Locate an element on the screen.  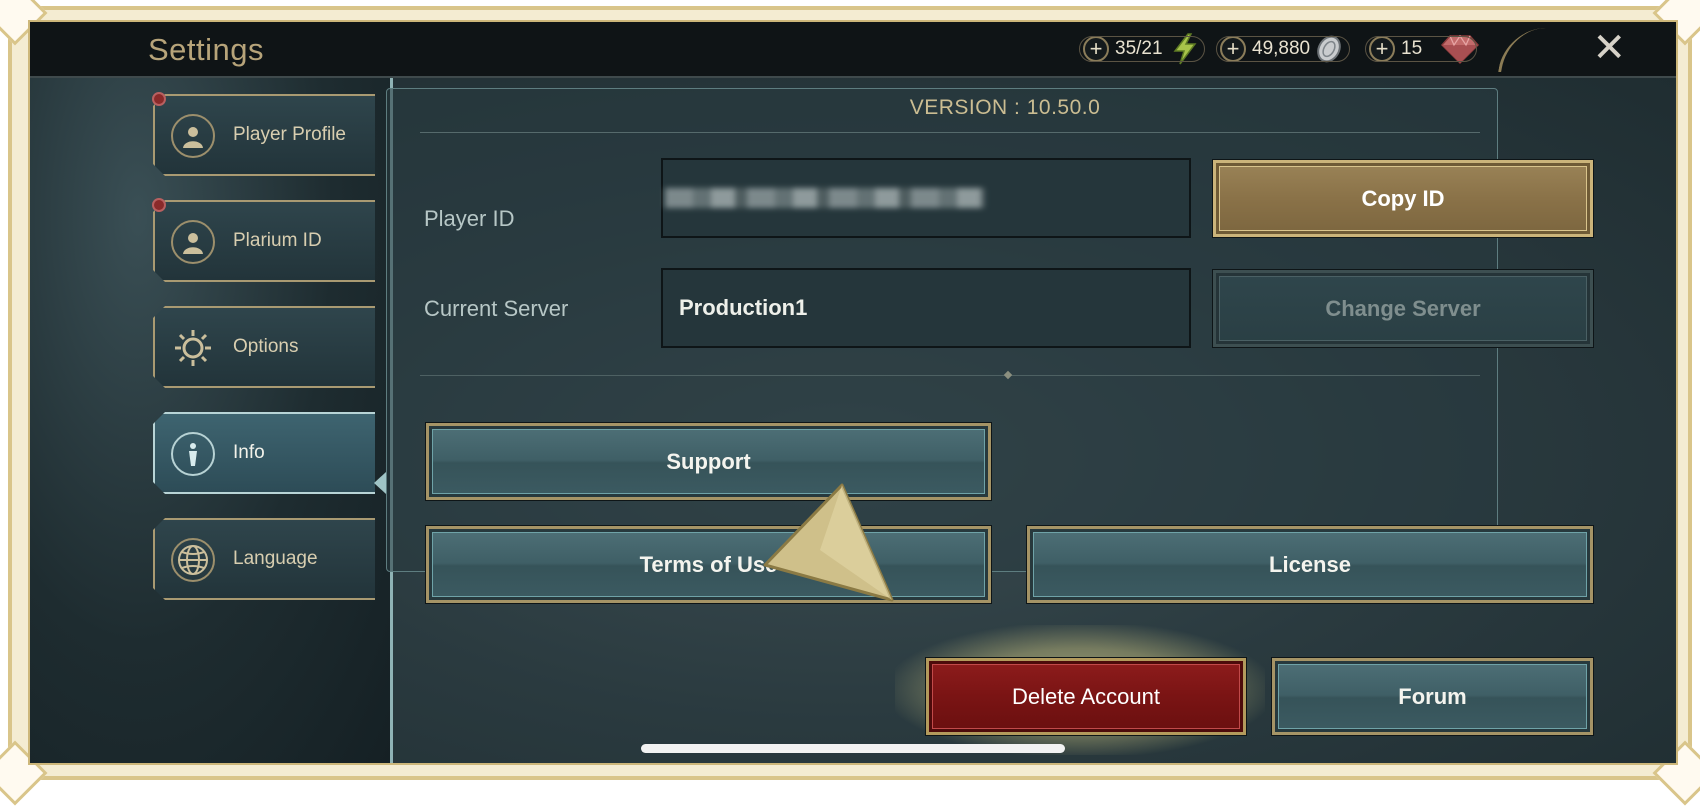
info-icon is located at coordinates (193, 454).